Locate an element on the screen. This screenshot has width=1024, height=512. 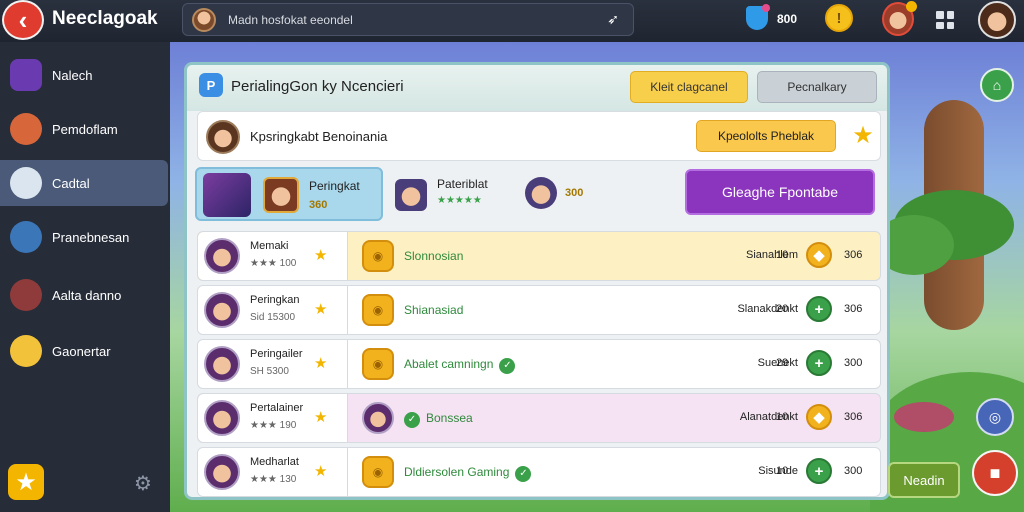
player-rating: ★★★ 190 is located at coordinates (273, 425).